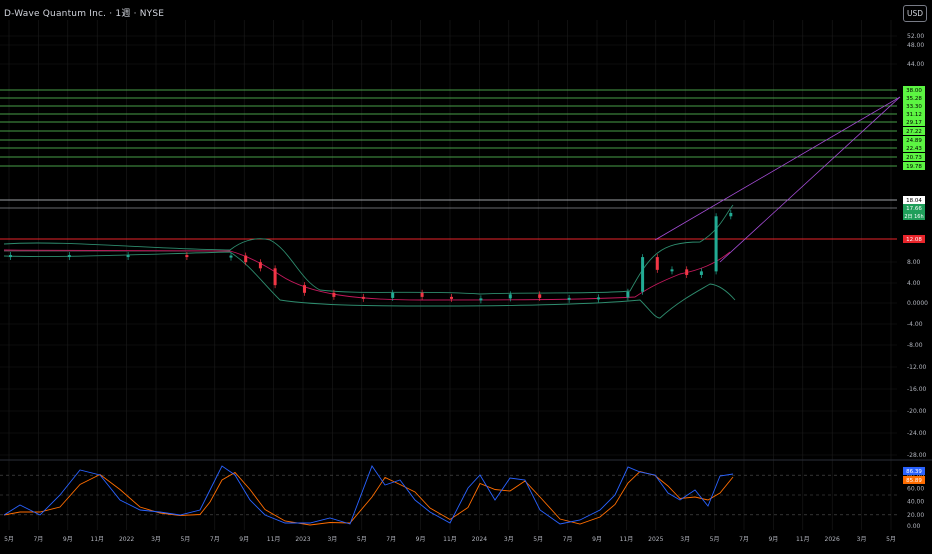 The width and height of the screenshot is (932, 554). I want to click on price-tag-label: 17.66, so click(914, 209).